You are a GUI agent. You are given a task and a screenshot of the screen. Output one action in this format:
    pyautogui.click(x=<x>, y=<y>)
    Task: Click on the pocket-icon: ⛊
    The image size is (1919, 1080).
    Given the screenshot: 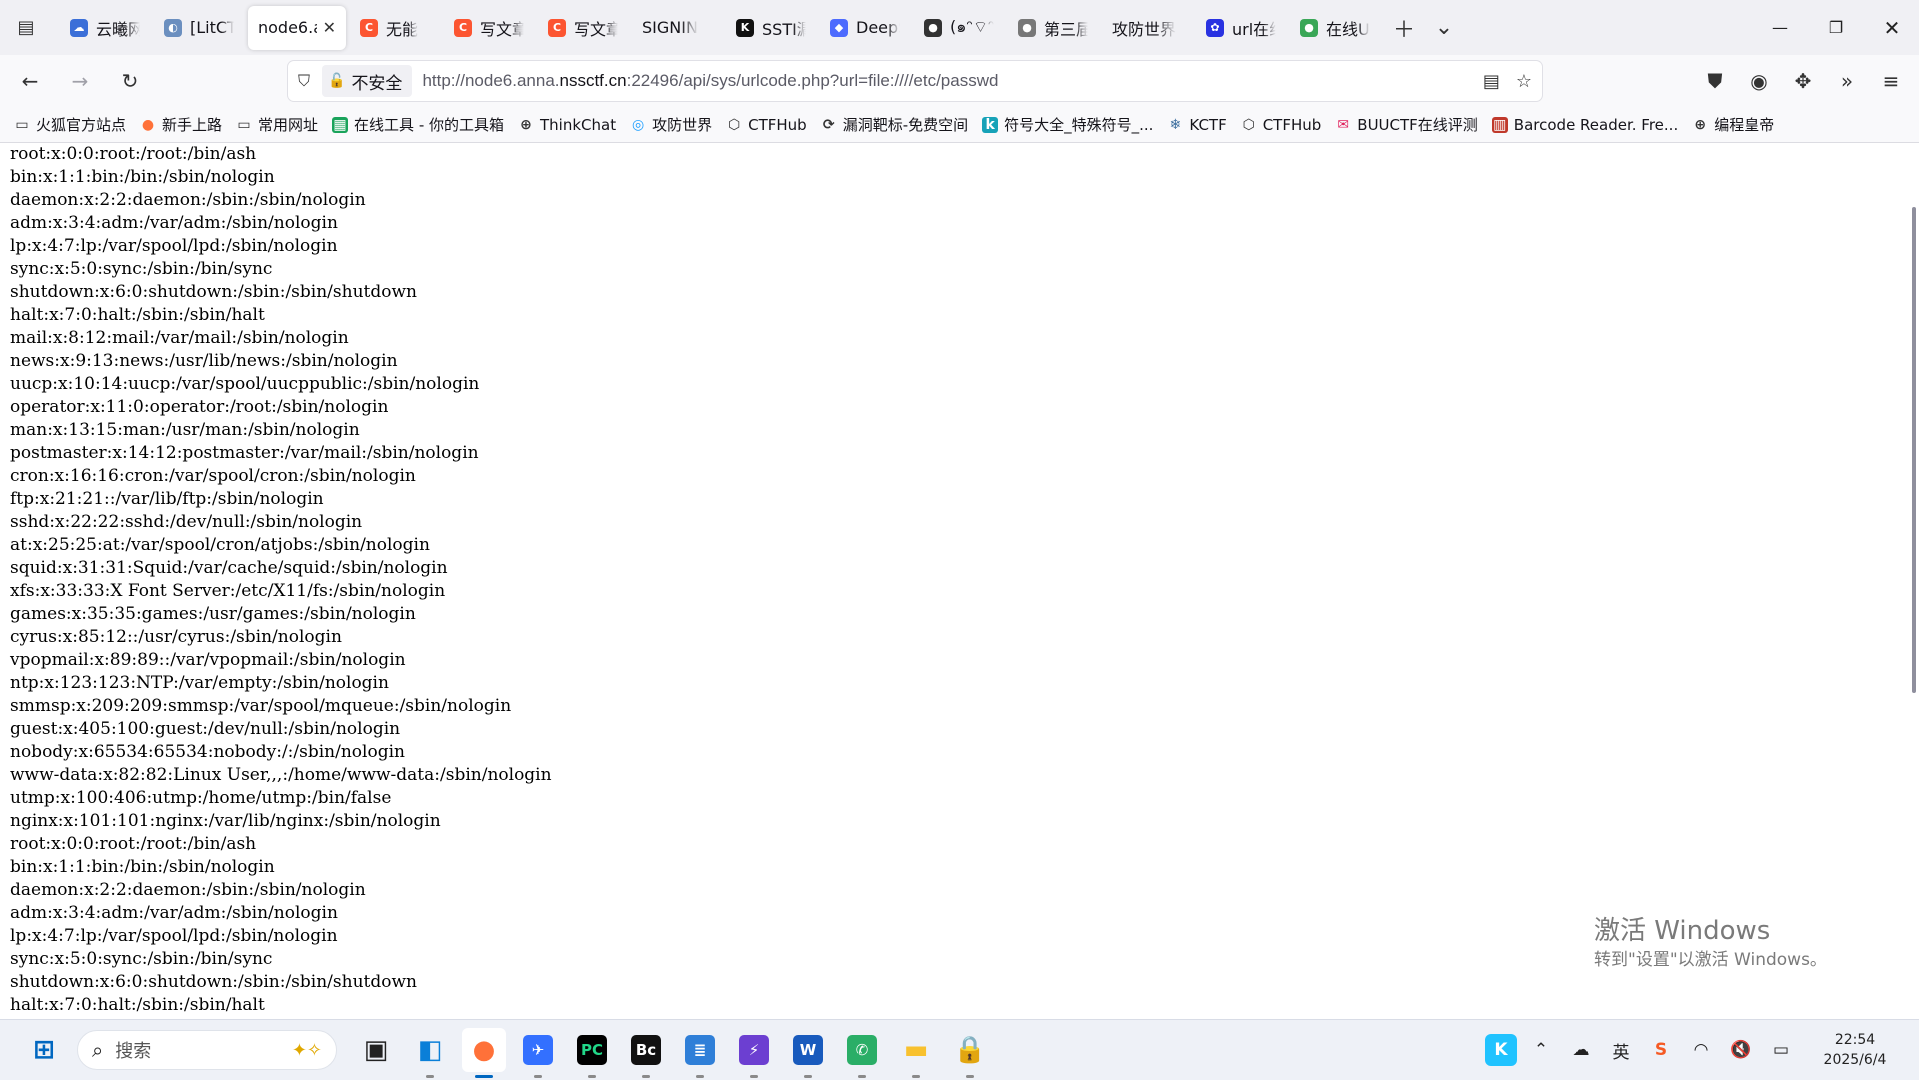 What is the action you would take?
    pyautogui.click(x=1715, y=81)
    